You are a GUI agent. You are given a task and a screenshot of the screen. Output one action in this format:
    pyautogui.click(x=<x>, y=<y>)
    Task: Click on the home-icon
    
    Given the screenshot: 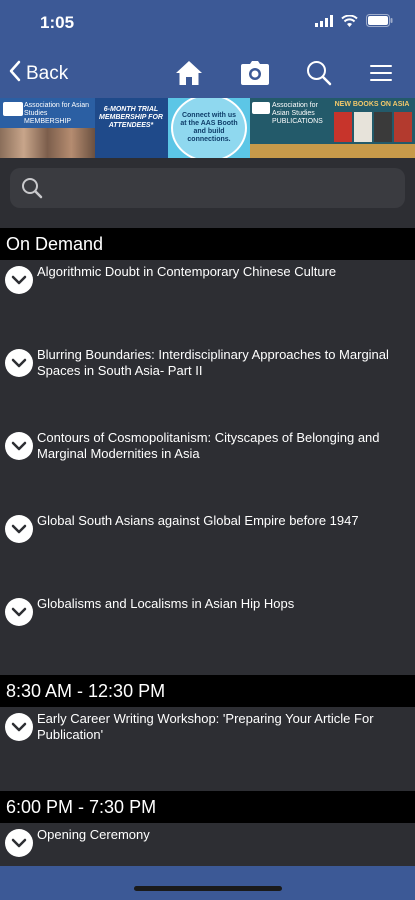 What is the action you would take?
    pyautogui.click(x=189, y=73)
    